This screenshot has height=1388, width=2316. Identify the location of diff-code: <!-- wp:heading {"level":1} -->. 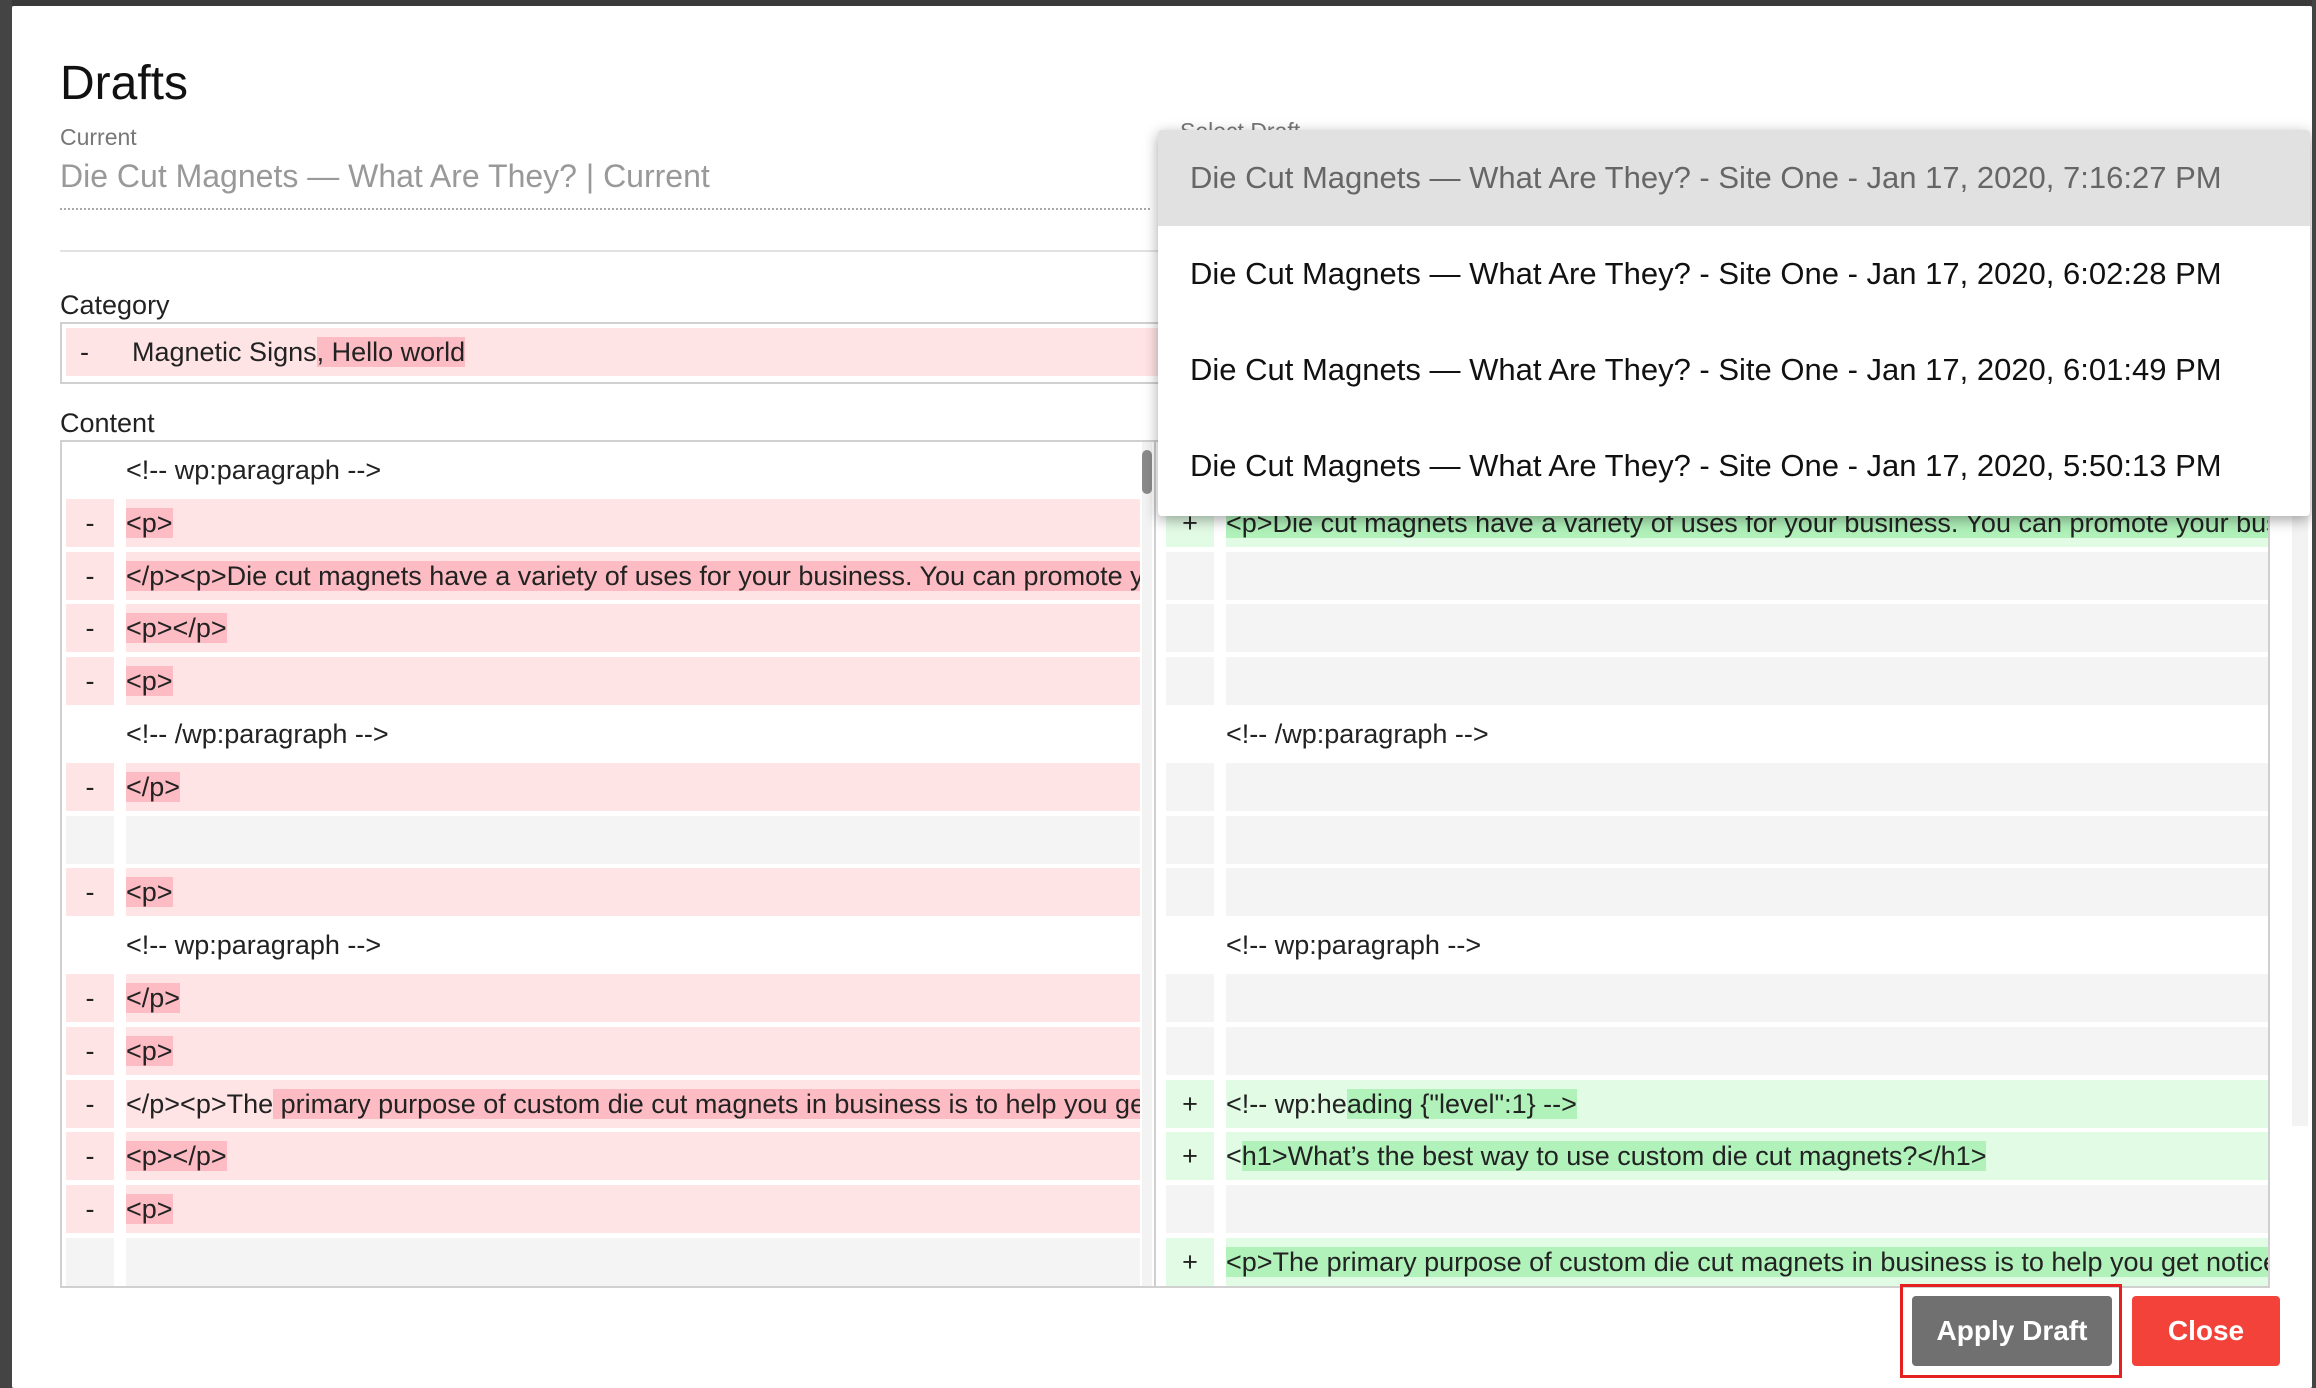
(1747, 1103).